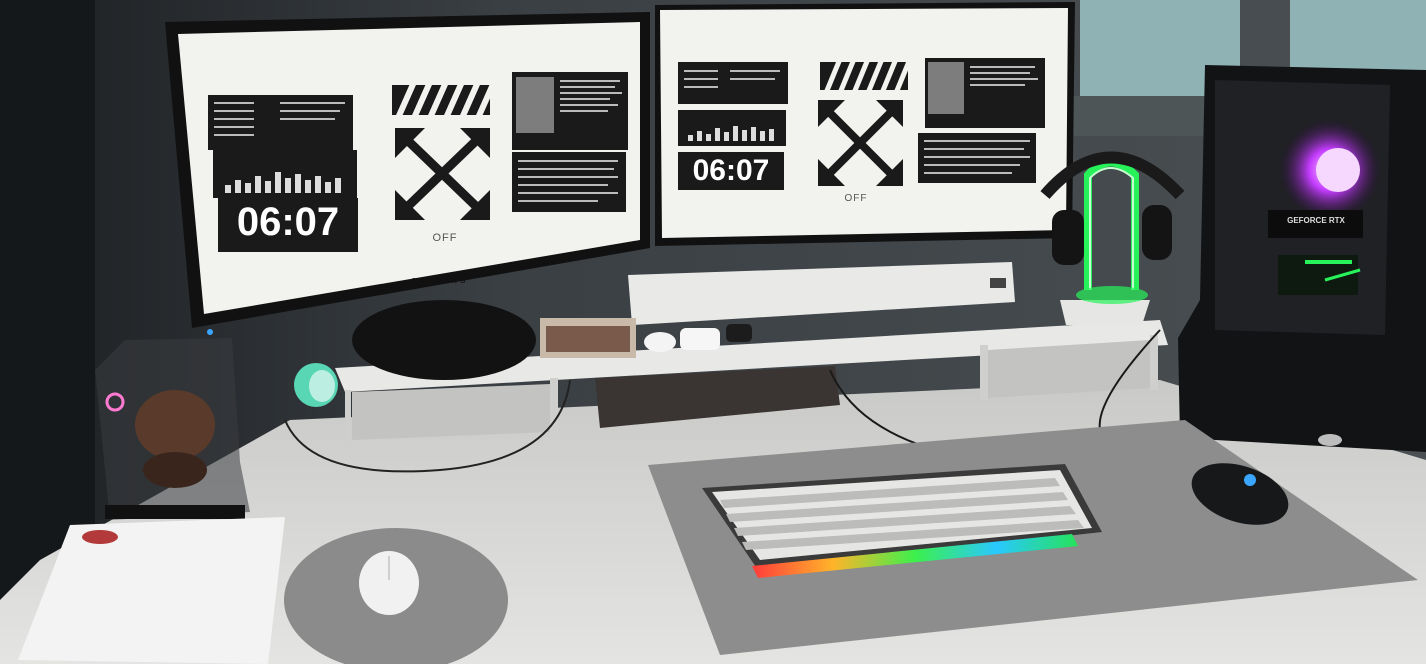 The width and height of the screenshot is (1426, 664). What do you see at coordinates (856, 198) in the screenshot?
I see `right-monitor-status: OFF` at bounding box center [856, 198].